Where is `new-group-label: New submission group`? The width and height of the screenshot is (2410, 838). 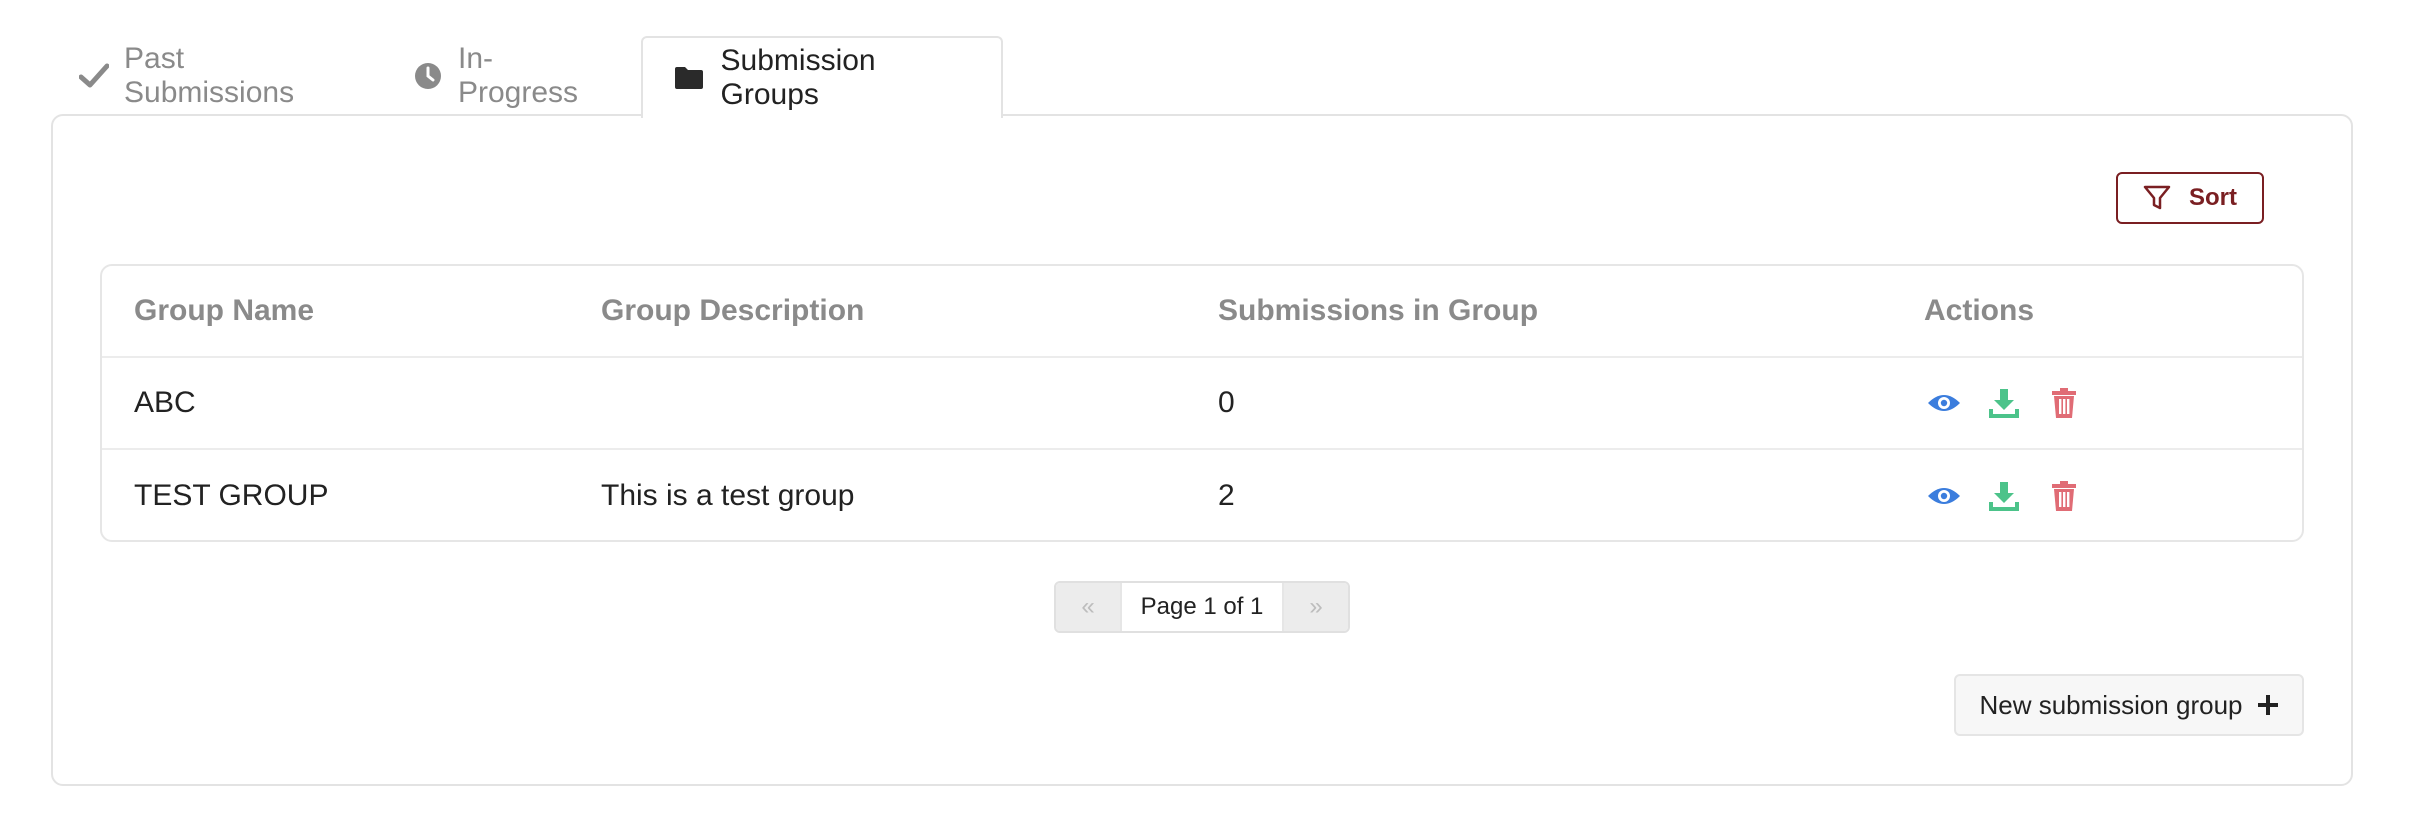
new-group-label: New submission group is located at coordinates (2111, 704).